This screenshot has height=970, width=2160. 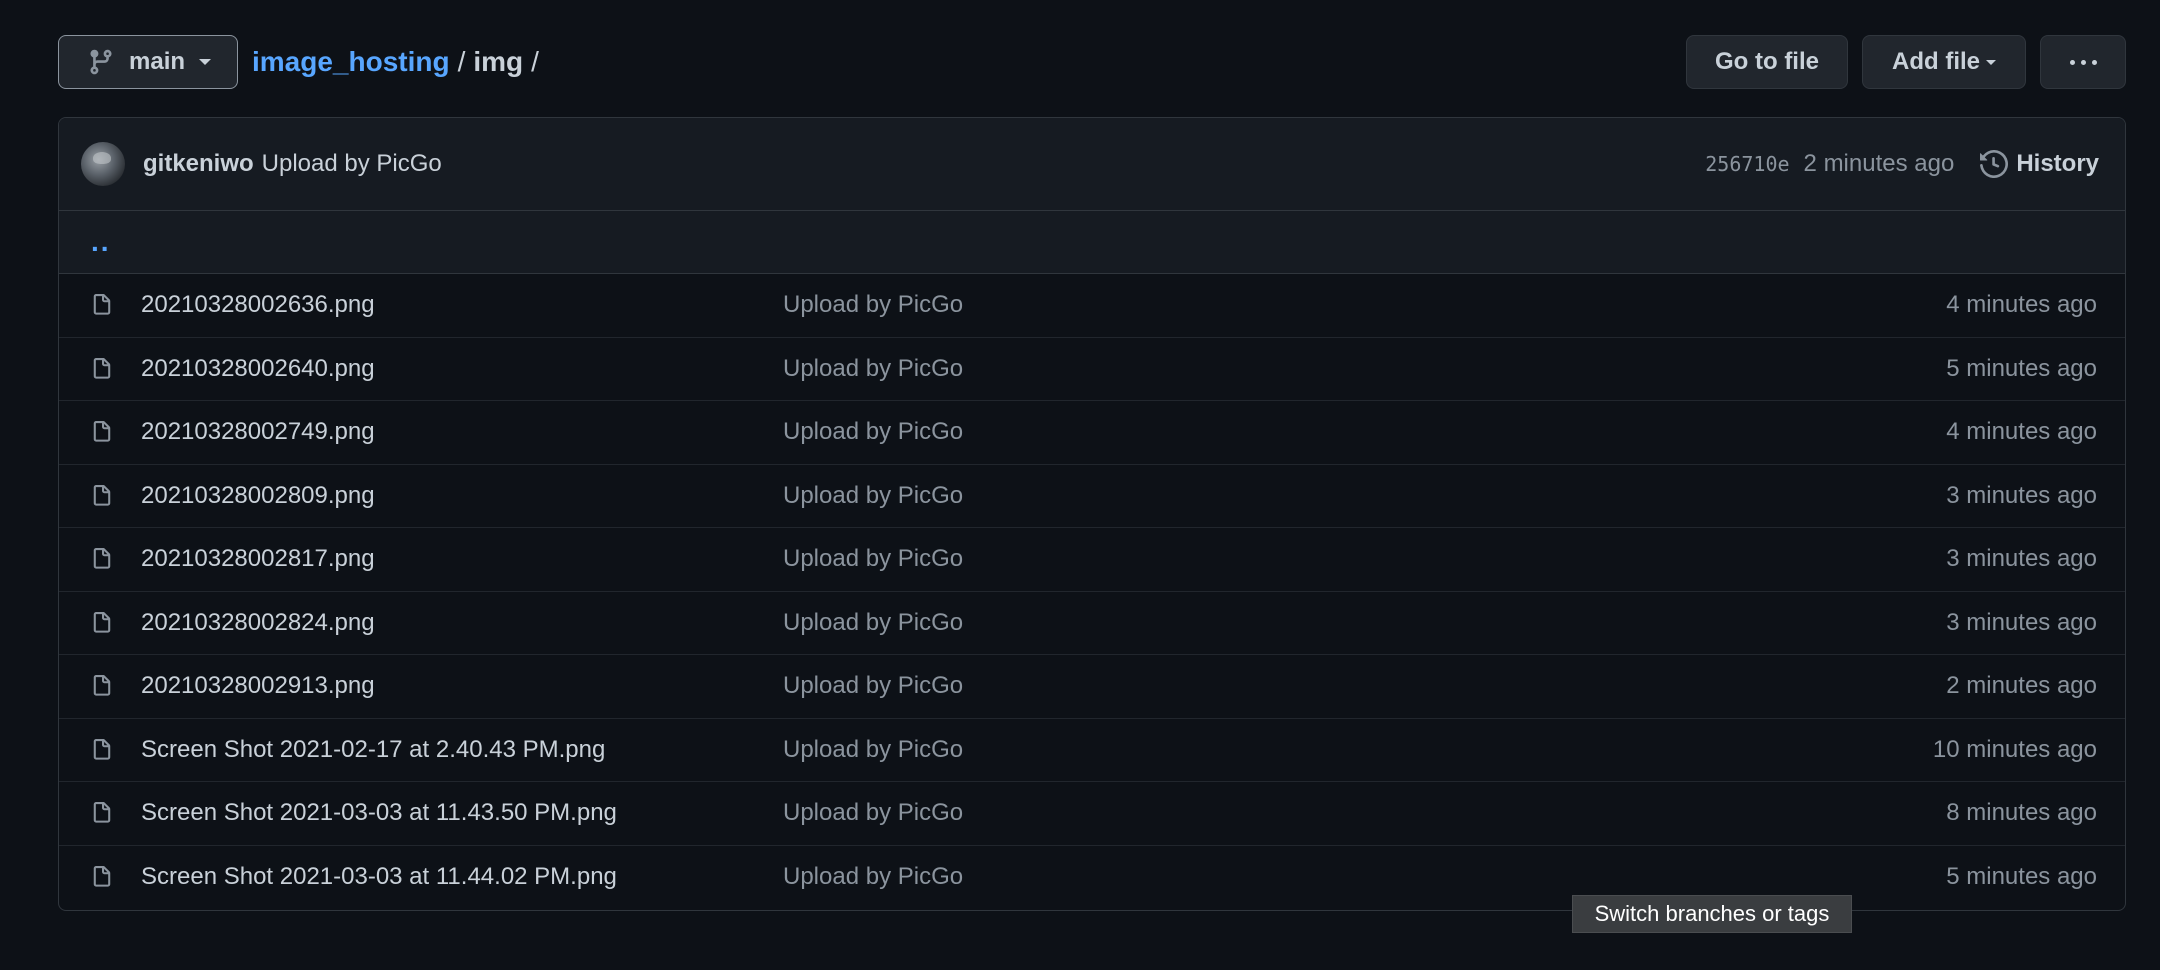 I want to click on breadcrumb-current-dir: img, so click(x=498, y=61).